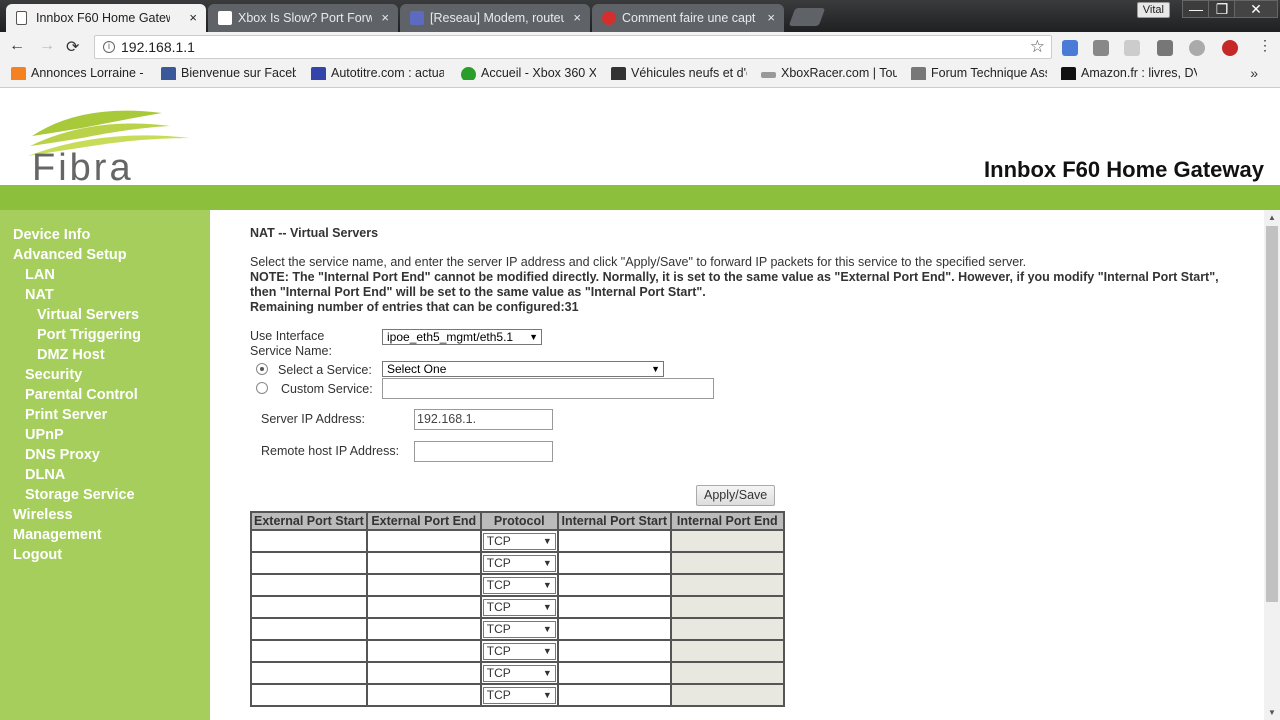  Describe the element at coordinates (105, 495) in the screenshot. I see `sidebar-item-storage-service: Storage Service` at that location.